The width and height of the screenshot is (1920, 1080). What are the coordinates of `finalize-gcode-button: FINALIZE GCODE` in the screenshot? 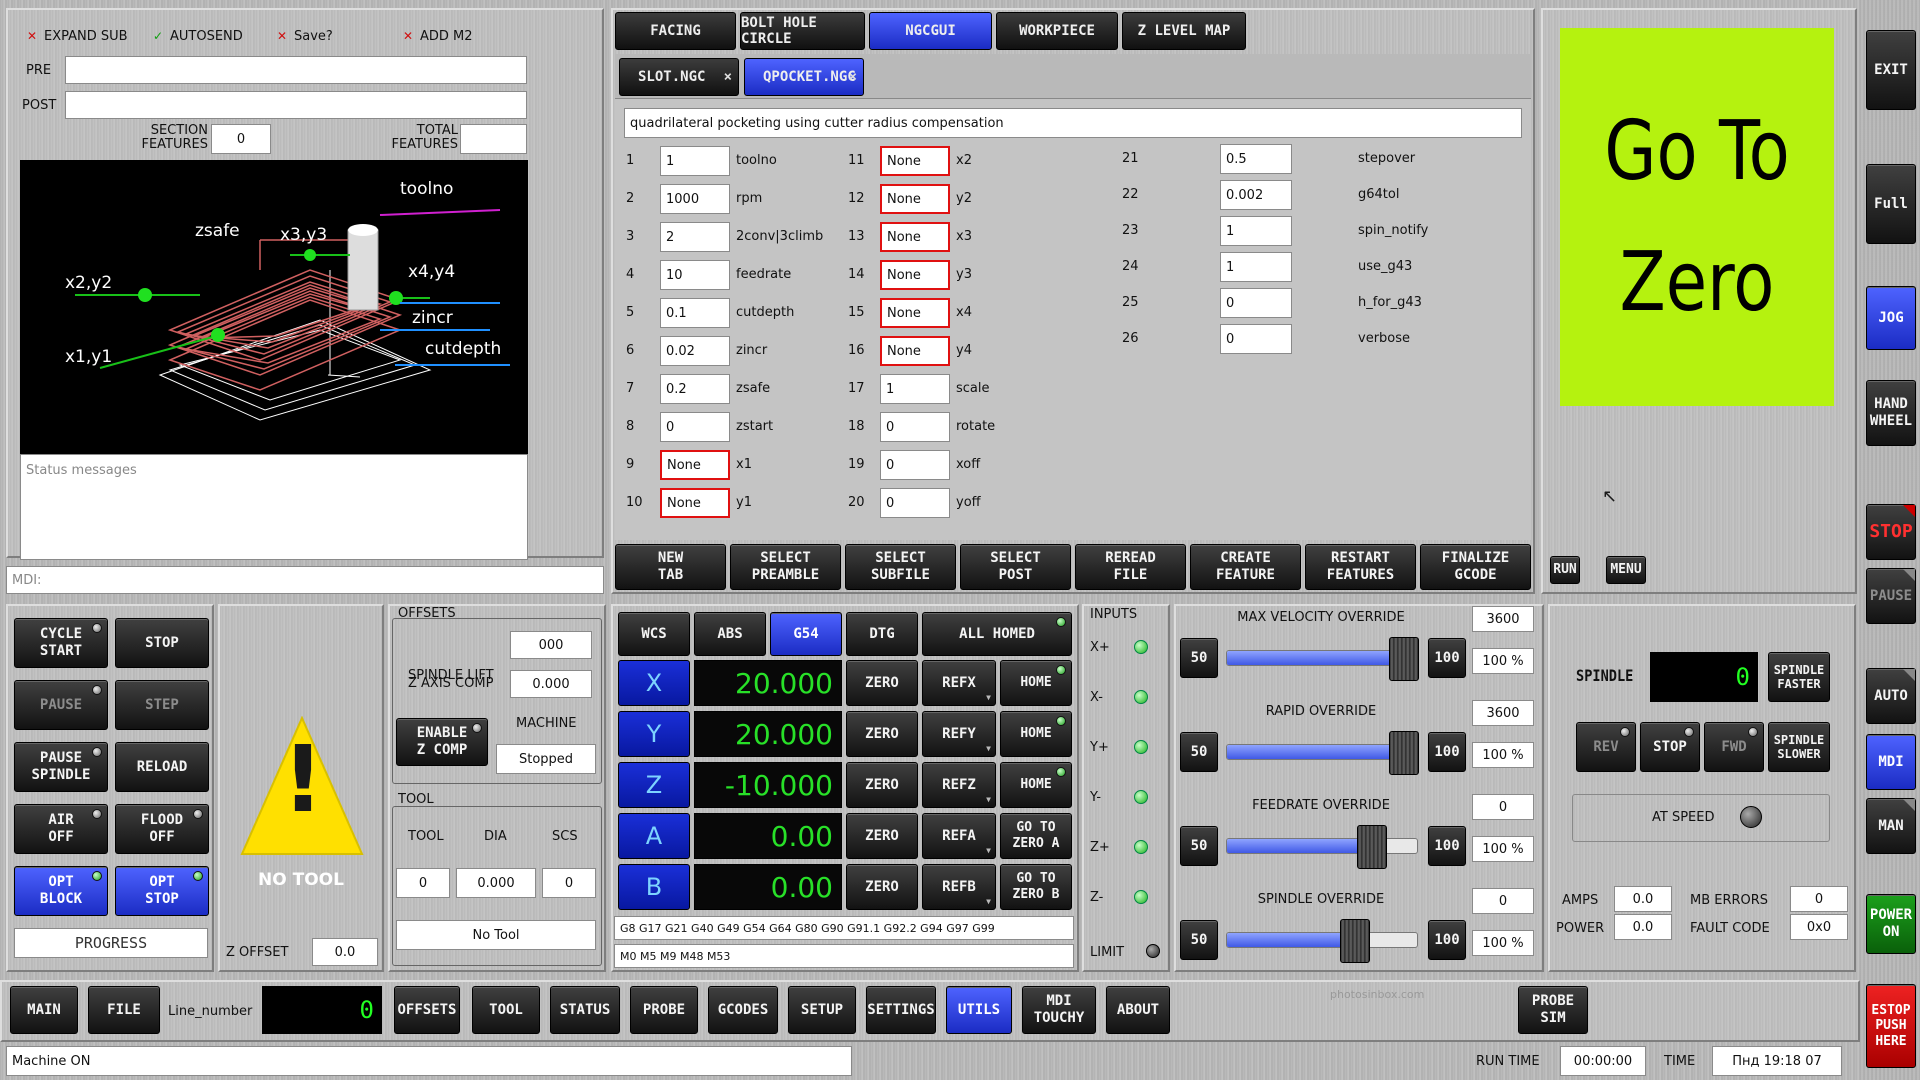 It's located at (1475, 567).